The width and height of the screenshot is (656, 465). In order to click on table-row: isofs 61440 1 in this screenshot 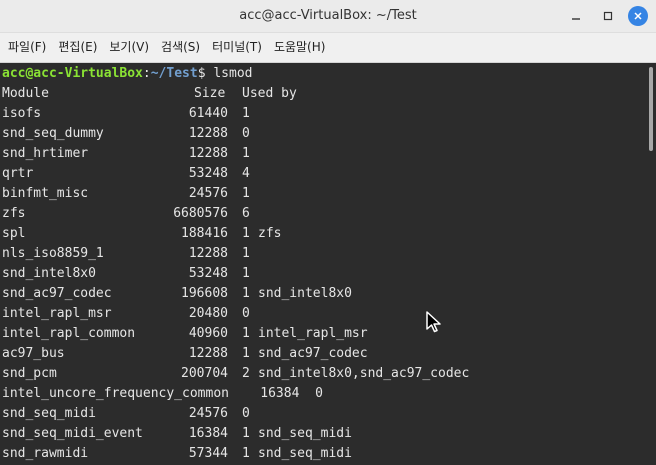, I will do `click(322, 114)`.